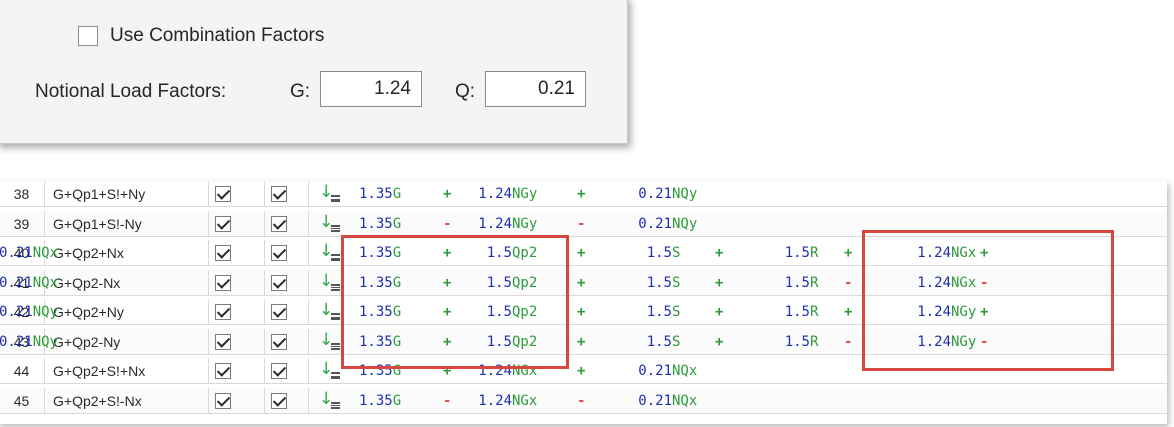 Image resolution: width=1174 pixels, height=427 pixels. What do you see at coordinates (535, 89) in the screenshot?
I see `q-factor-input` at bounding box center [535, 89].